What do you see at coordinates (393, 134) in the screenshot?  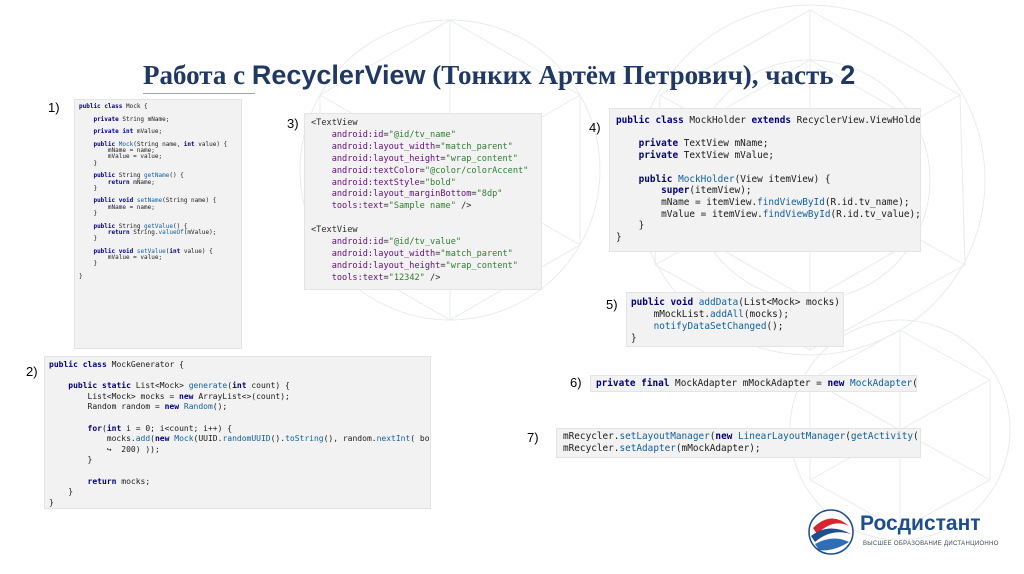 I see `code-line: android:id="@id/tv_name"` at bounding box center [393, 134].